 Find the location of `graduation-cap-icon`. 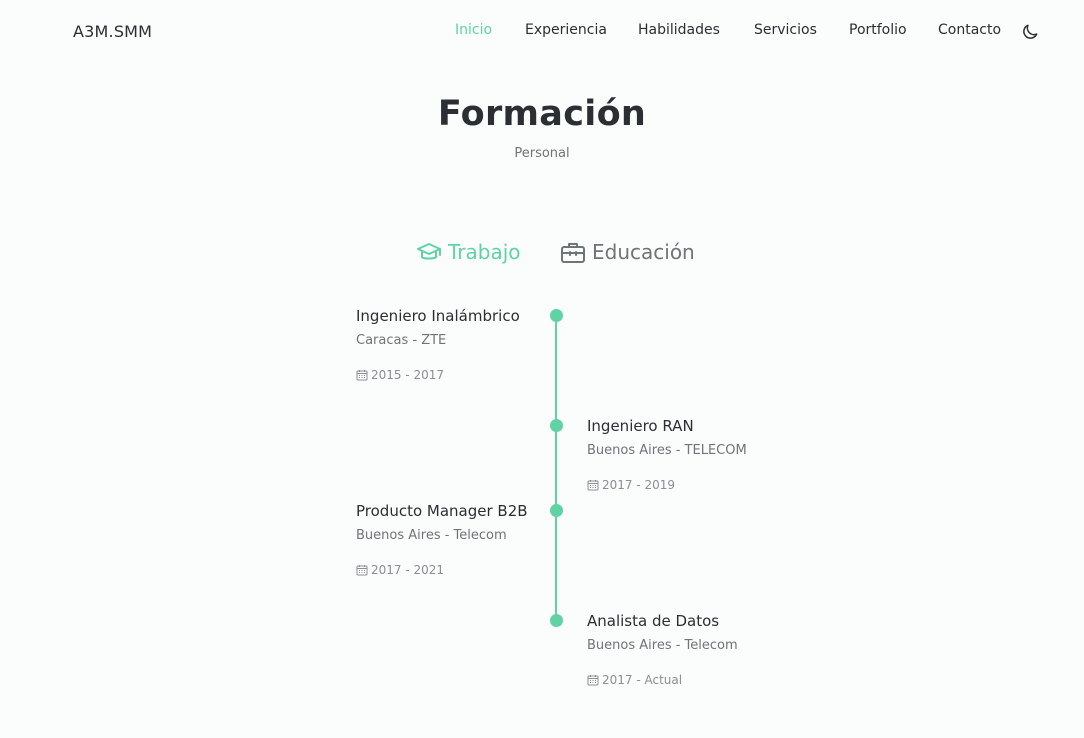

graduation-cap-icon is located at coordinates (429, 252).